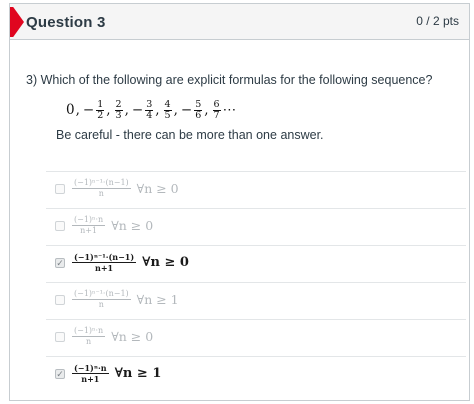  I want to click on sequence-fraction: 56, so click(198, 109).